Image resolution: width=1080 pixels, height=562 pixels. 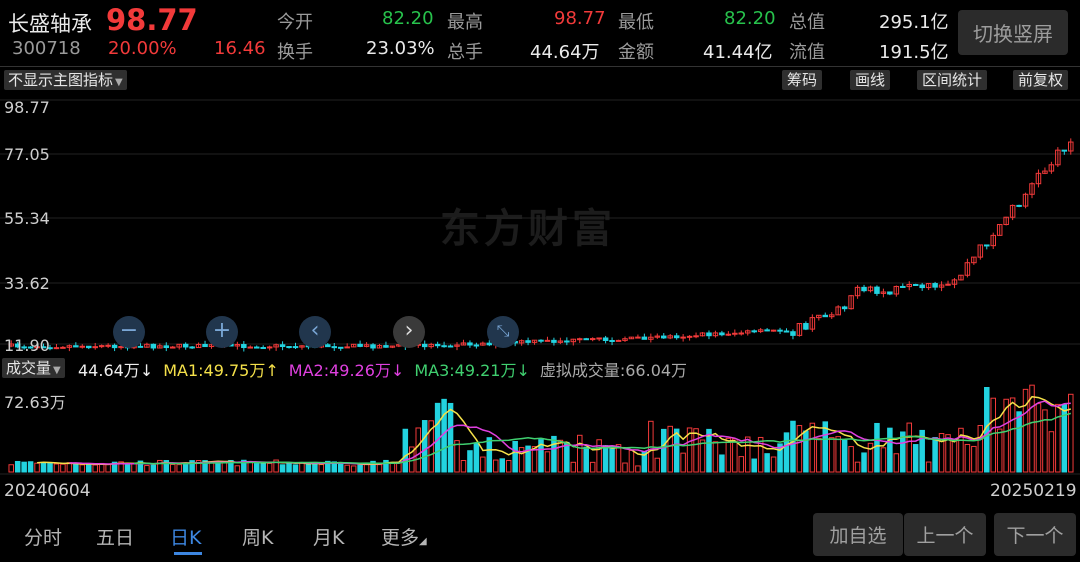 I want to click on stat-value-total-volume: 44.64万, so click(x=565, y=52).